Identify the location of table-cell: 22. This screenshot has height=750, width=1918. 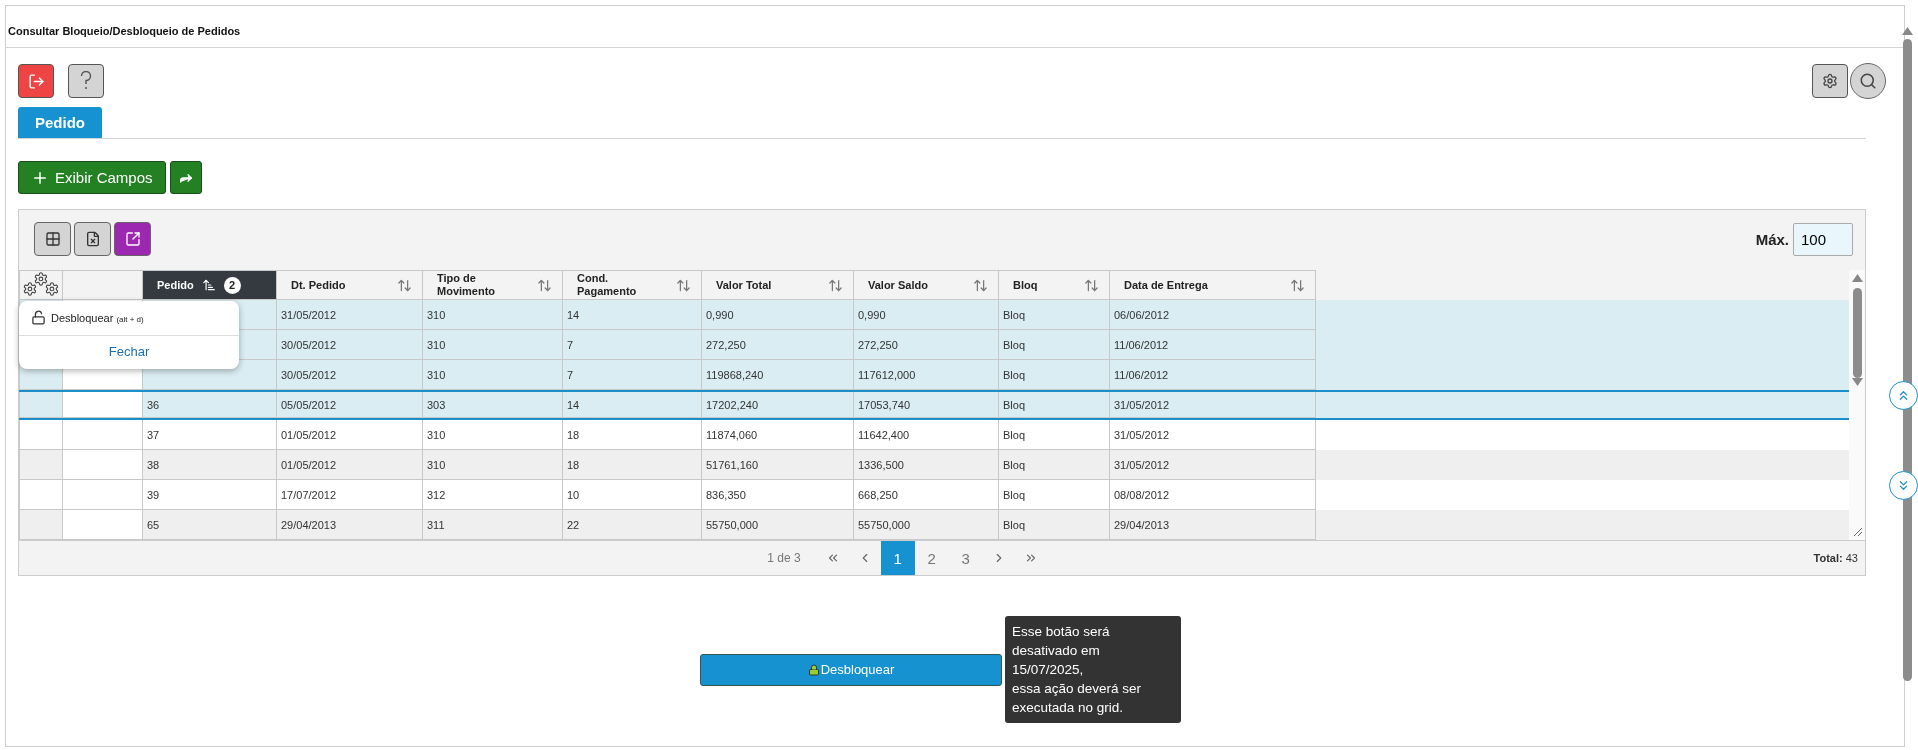
(632, 525).